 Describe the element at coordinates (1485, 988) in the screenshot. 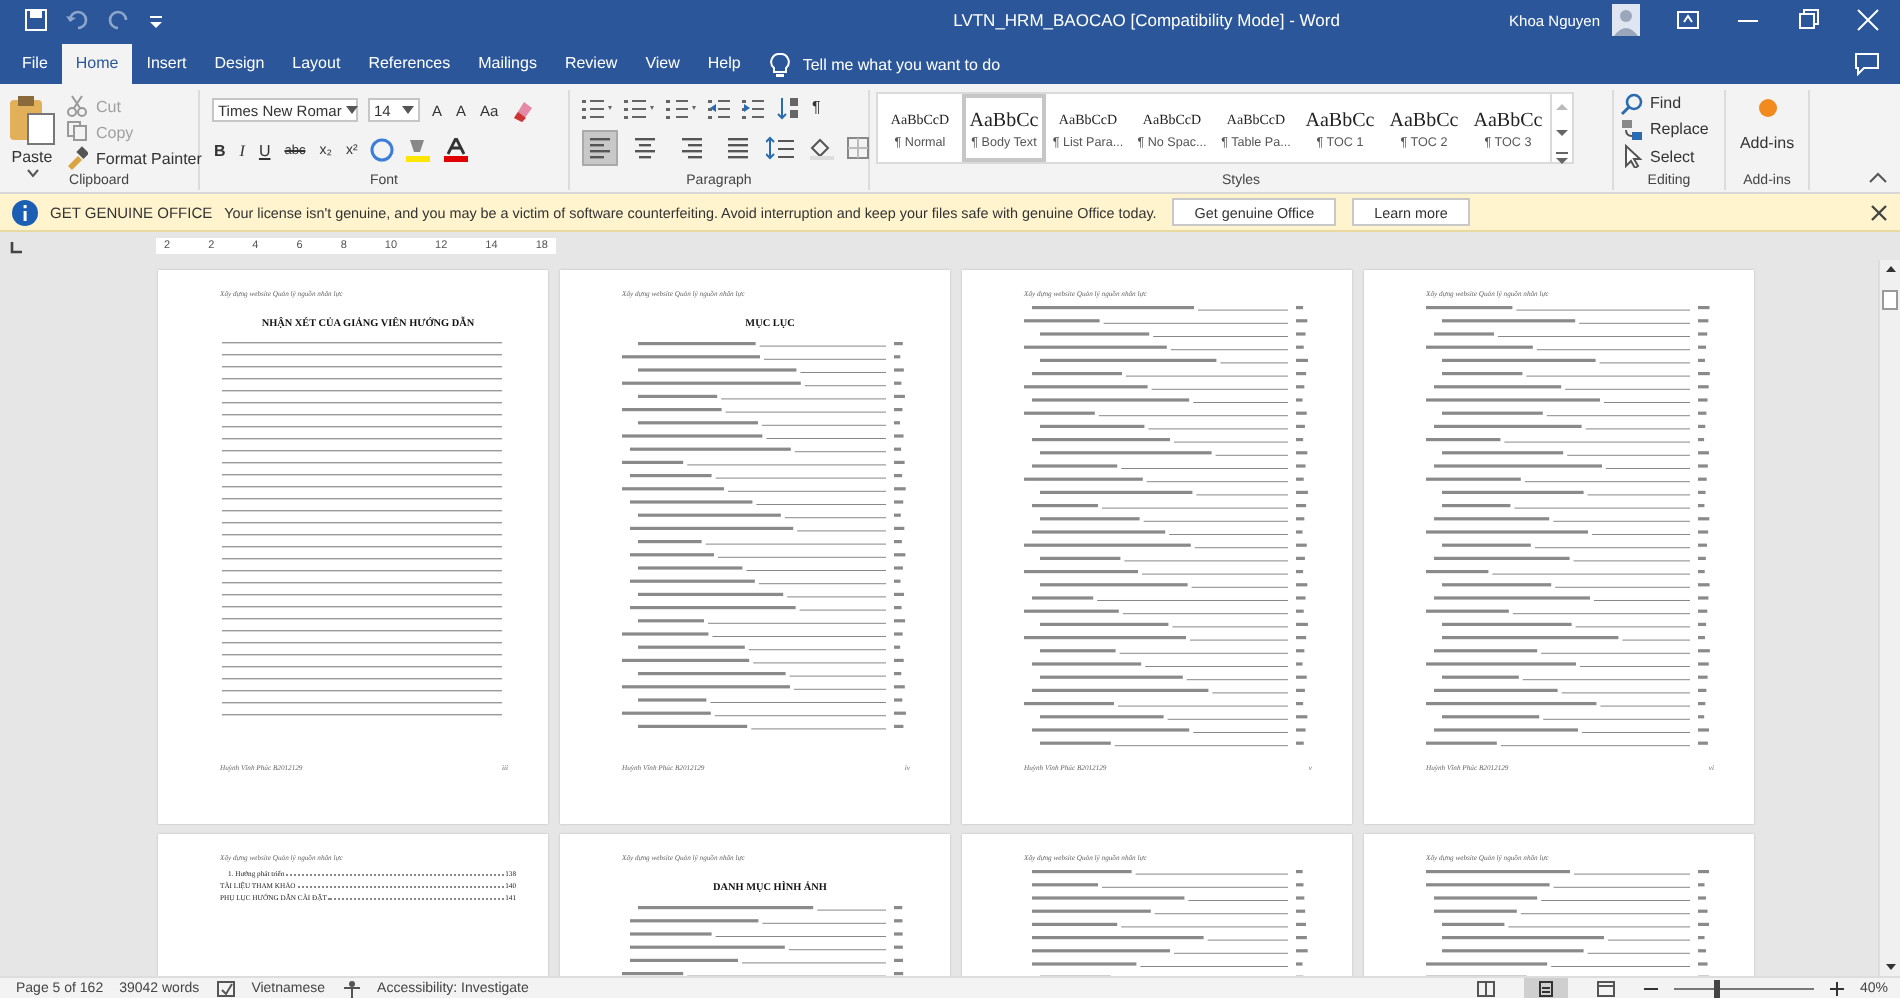

I see `read-layout-icon` at that location.